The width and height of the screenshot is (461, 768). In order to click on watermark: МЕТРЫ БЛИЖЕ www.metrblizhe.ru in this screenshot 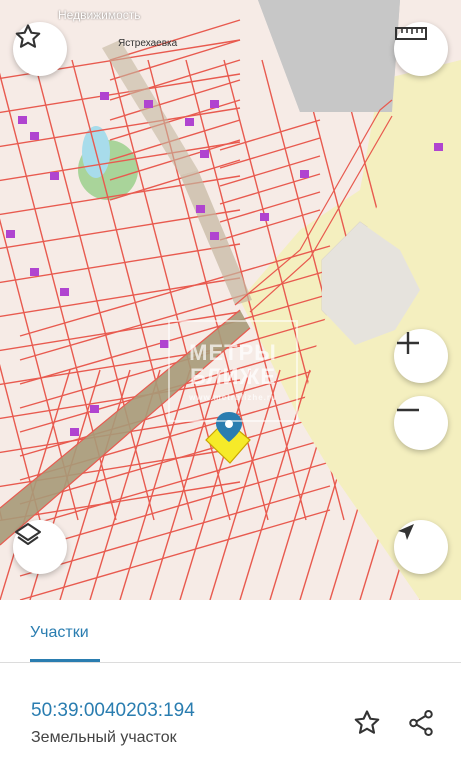, I will do `click(233, 371)`.